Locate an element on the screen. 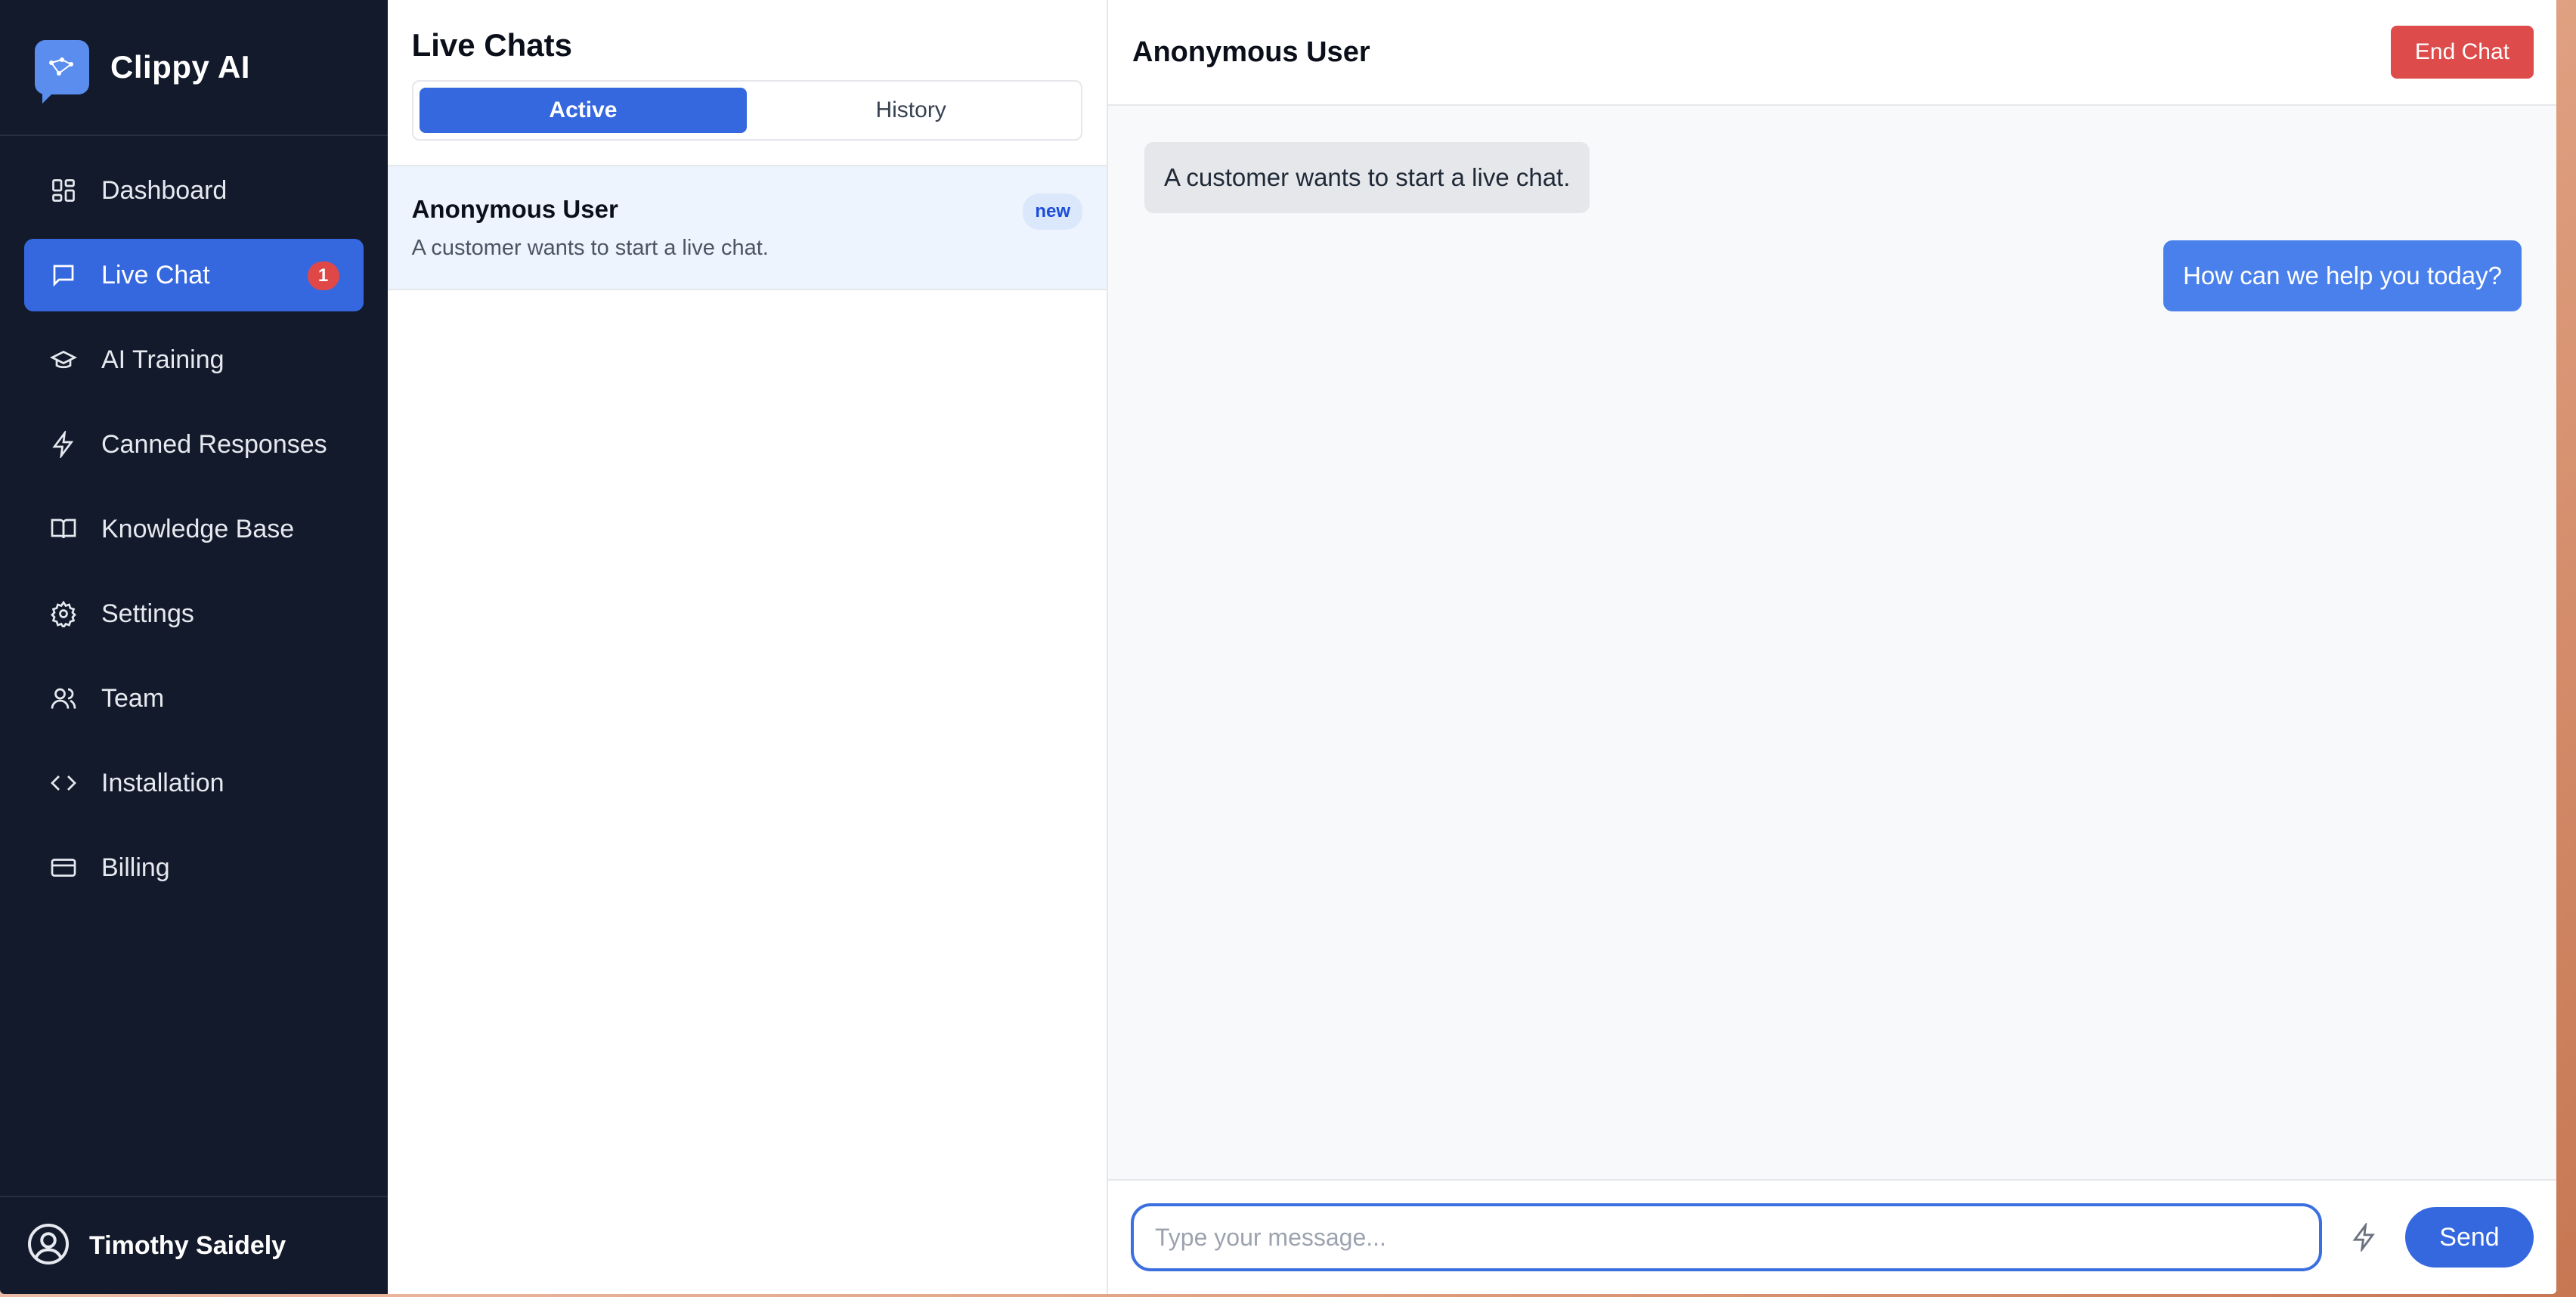 This screenshot has width=2576, height=1297. sidebar-item-label: Settings is located at coordinates (147, 613).